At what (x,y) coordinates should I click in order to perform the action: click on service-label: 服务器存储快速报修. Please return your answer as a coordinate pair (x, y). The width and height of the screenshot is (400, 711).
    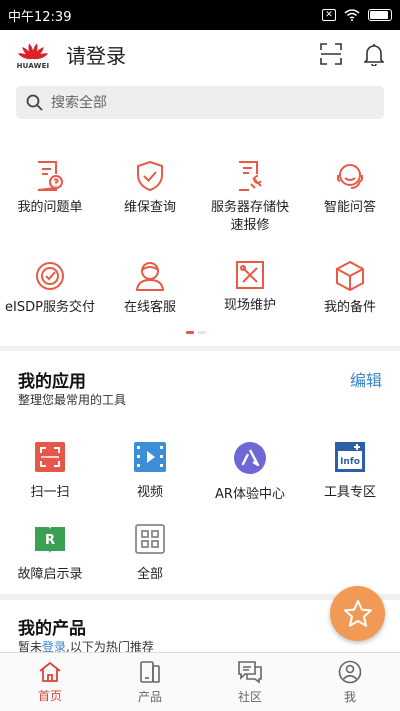
    Looking at the image, I should click on (249, 216).